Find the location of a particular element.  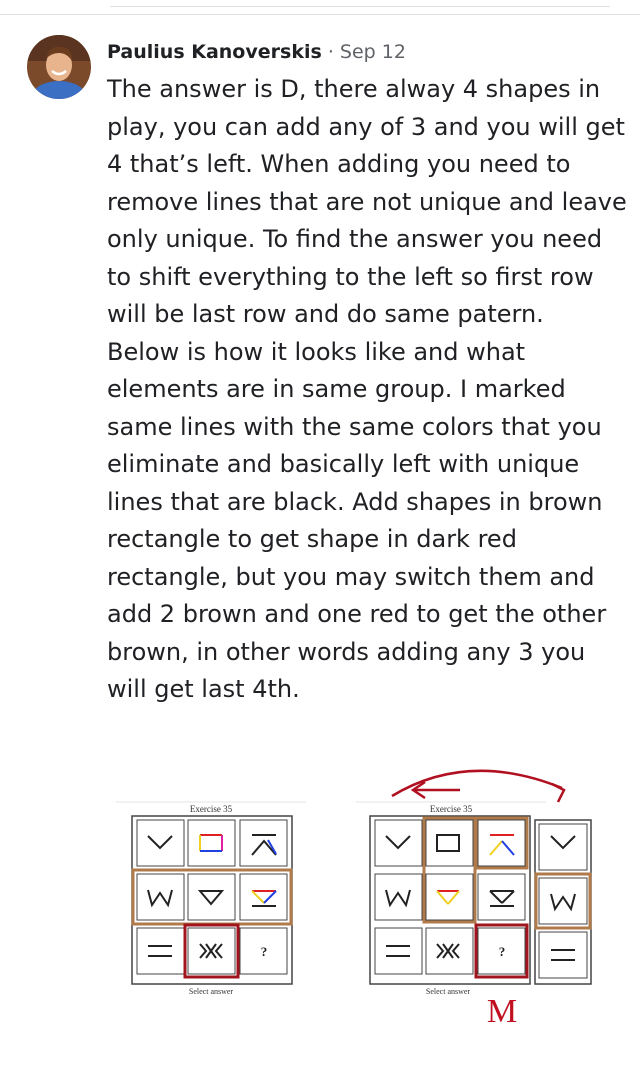

comment-line: will get last 4th. is located at coordinates (203, 689).